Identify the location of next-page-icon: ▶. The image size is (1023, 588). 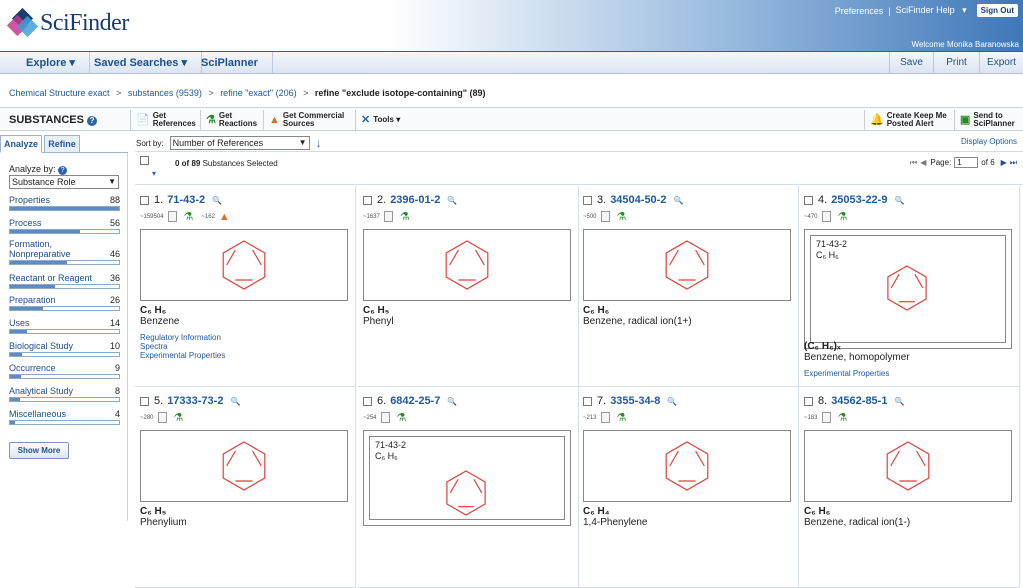
(1004, 162).